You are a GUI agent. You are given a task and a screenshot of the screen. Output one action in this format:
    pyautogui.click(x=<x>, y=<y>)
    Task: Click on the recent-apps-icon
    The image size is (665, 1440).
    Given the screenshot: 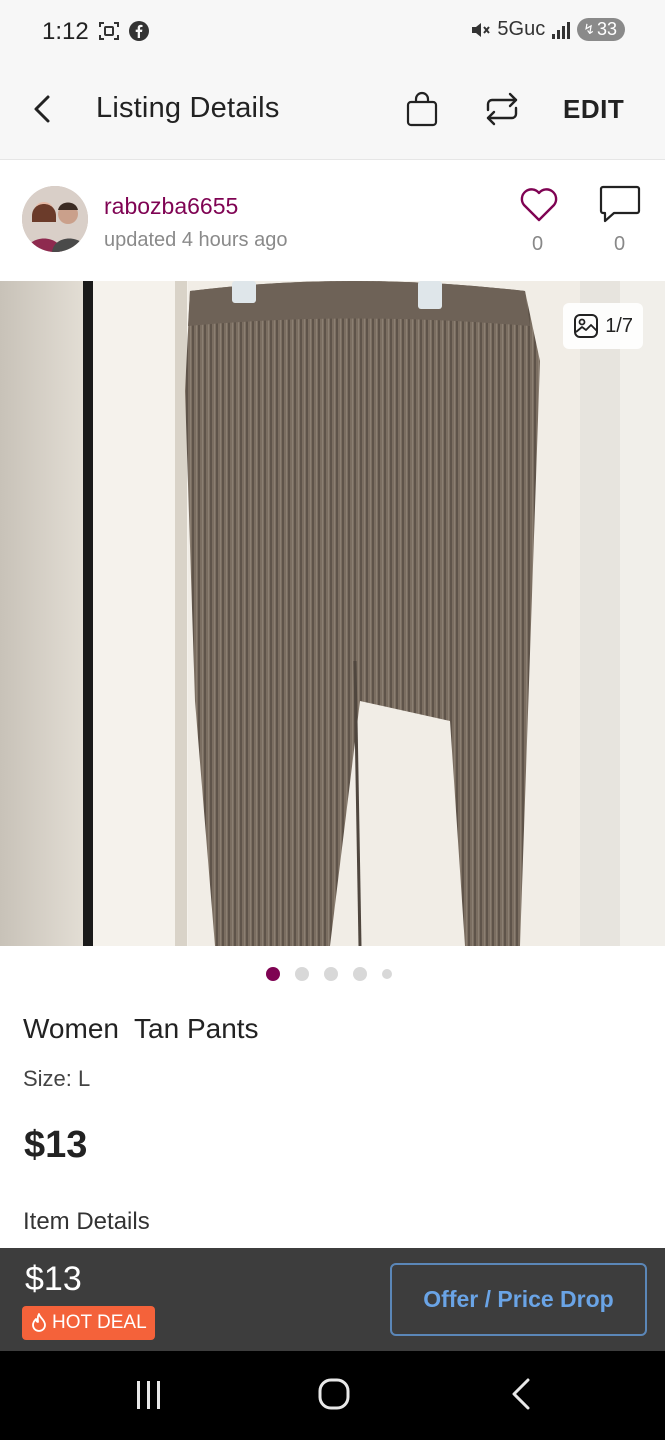 What is the action you would take?
    pyautogui.click(x=149, y=1395)
    